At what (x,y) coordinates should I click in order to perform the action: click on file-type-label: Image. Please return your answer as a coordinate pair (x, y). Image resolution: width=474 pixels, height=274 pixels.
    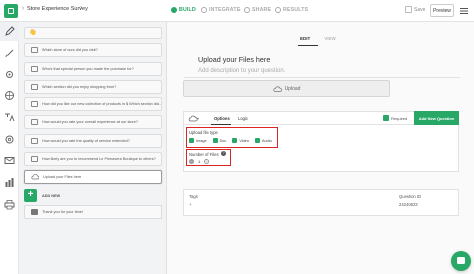
    Looking at the image, I should click on (201, 140).